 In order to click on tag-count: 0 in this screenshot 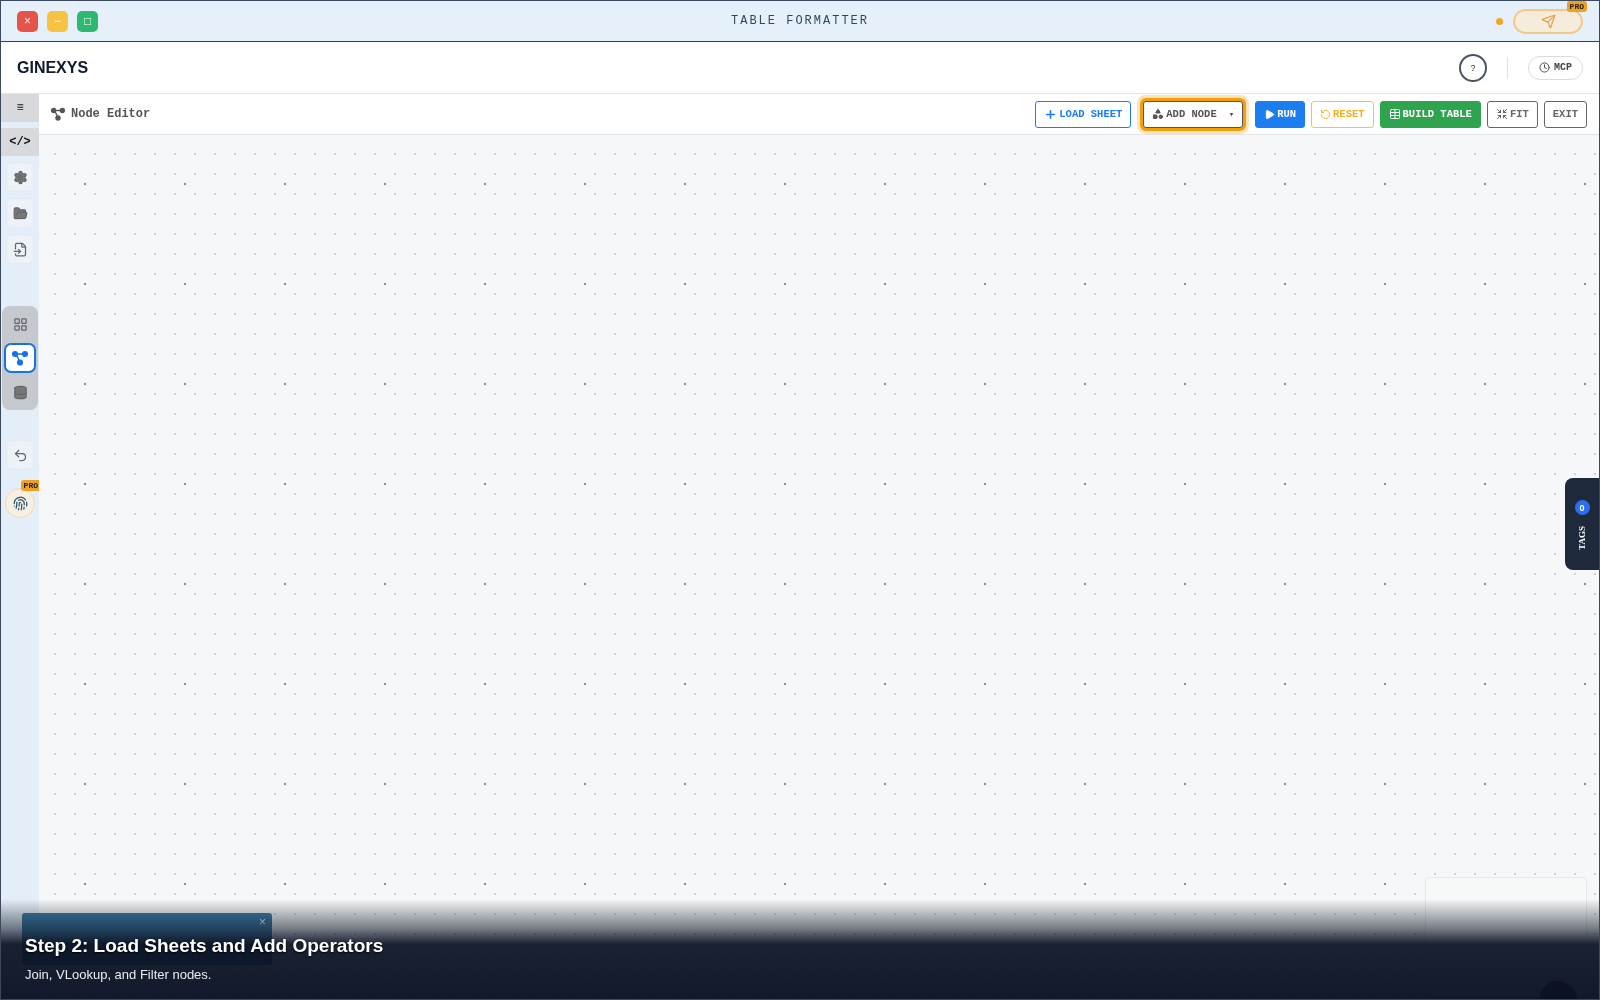, I will do `click(1582, 507)`.